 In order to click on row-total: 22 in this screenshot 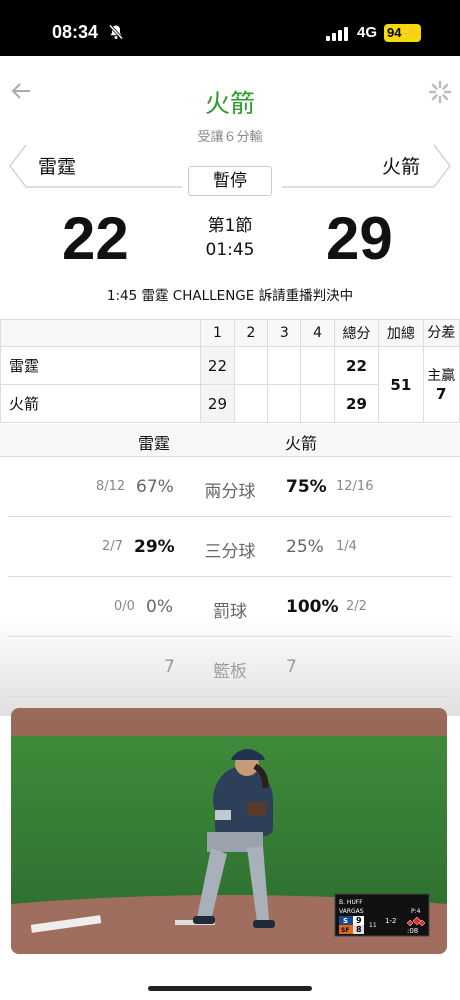, I will do `click(356, 365)`.